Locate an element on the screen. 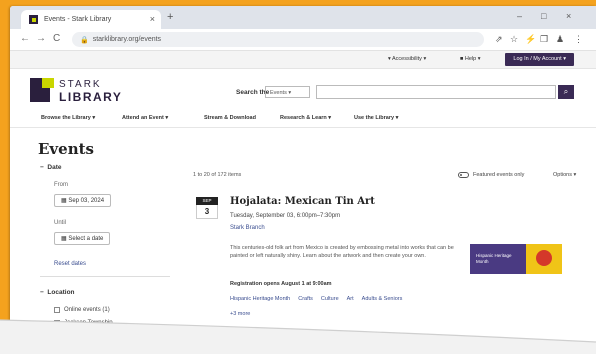 The width and height of the screenshot is (596, 354). share-icon: ⇗ is located at coordinates (499, 39).